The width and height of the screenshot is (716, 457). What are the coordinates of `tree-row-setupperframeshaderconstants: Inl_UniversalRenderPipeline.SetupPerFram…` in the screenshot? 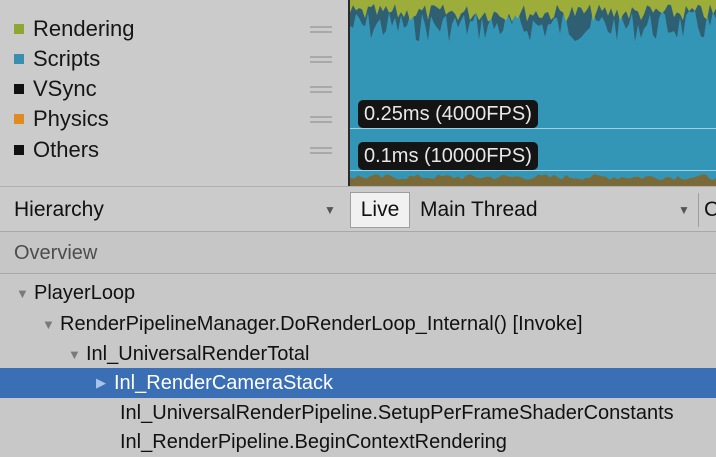 It's located at (358, 413).